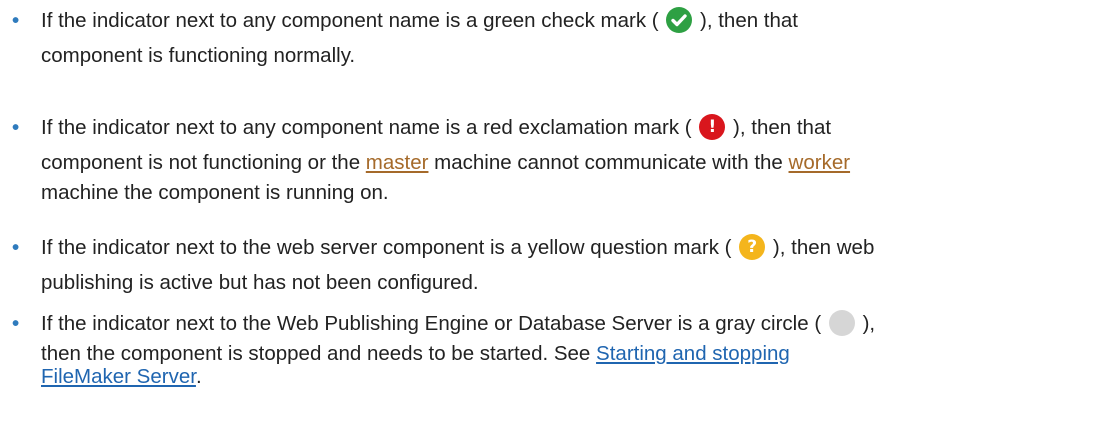 The image size is (1117, 429). Describe the element at coordinates (198, 55) in the screenshot. I see `line: component is functioning normally.` at that location.